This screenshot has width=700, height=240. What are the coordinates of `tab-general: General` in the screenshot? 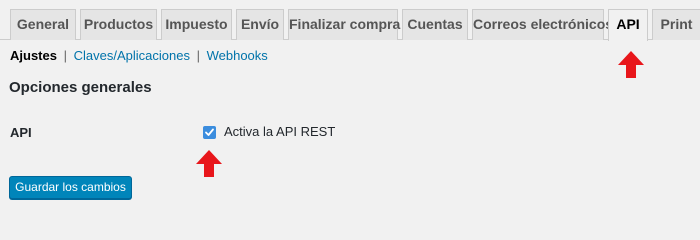 It's located at (43, 24).